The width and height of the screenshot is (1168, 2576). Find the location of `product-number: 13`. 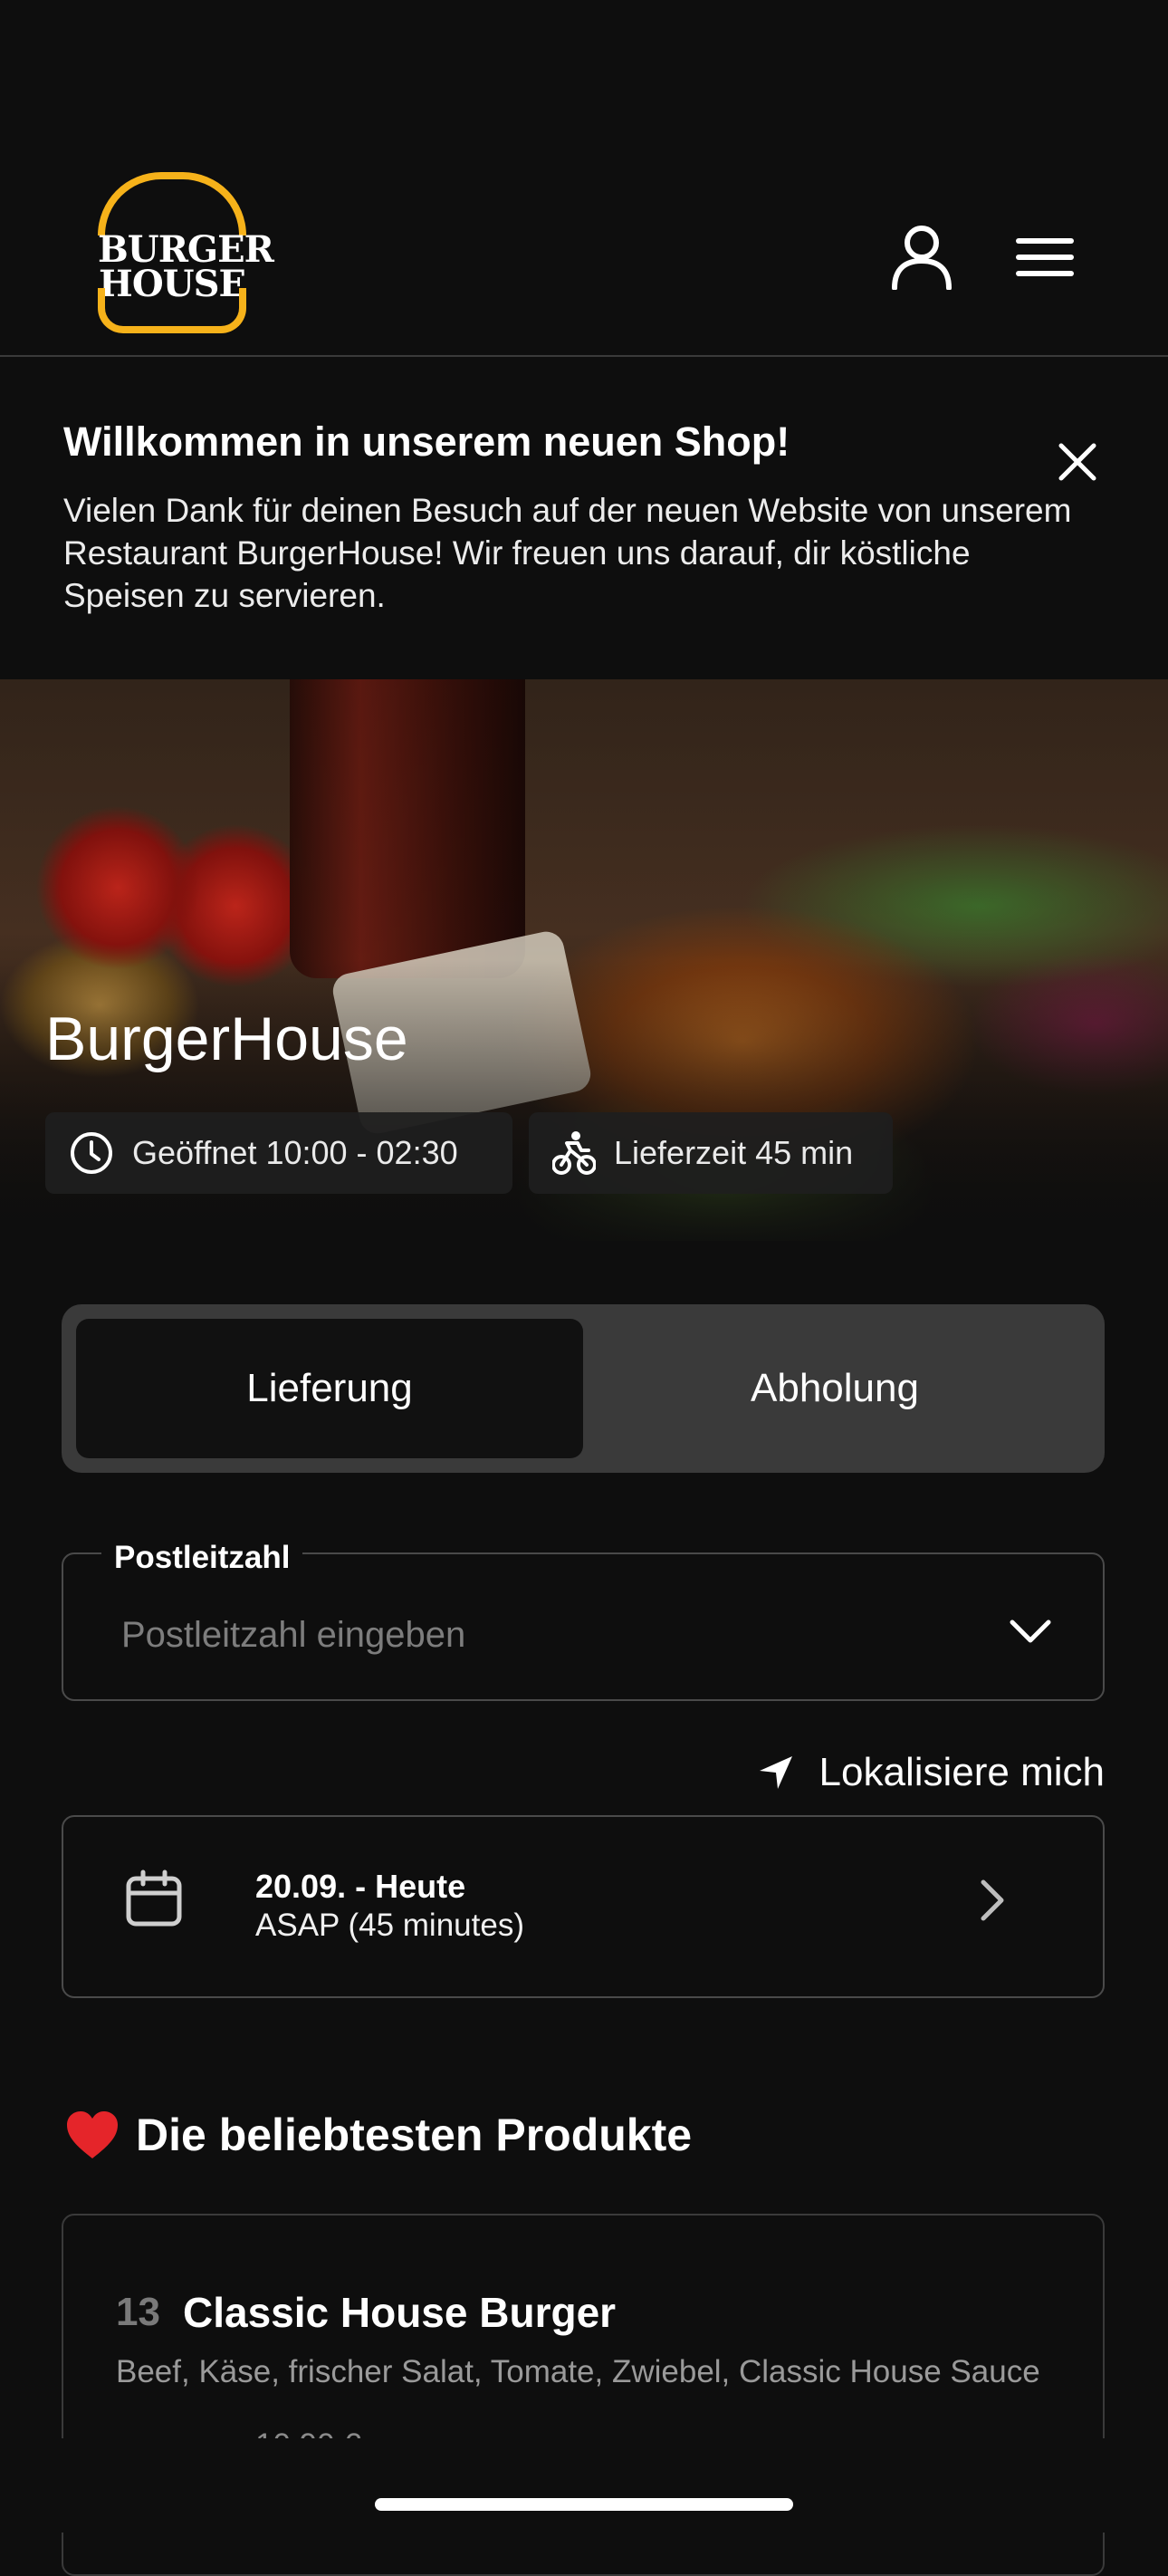

product-number: 13 is located at coordinates (138, 2312).